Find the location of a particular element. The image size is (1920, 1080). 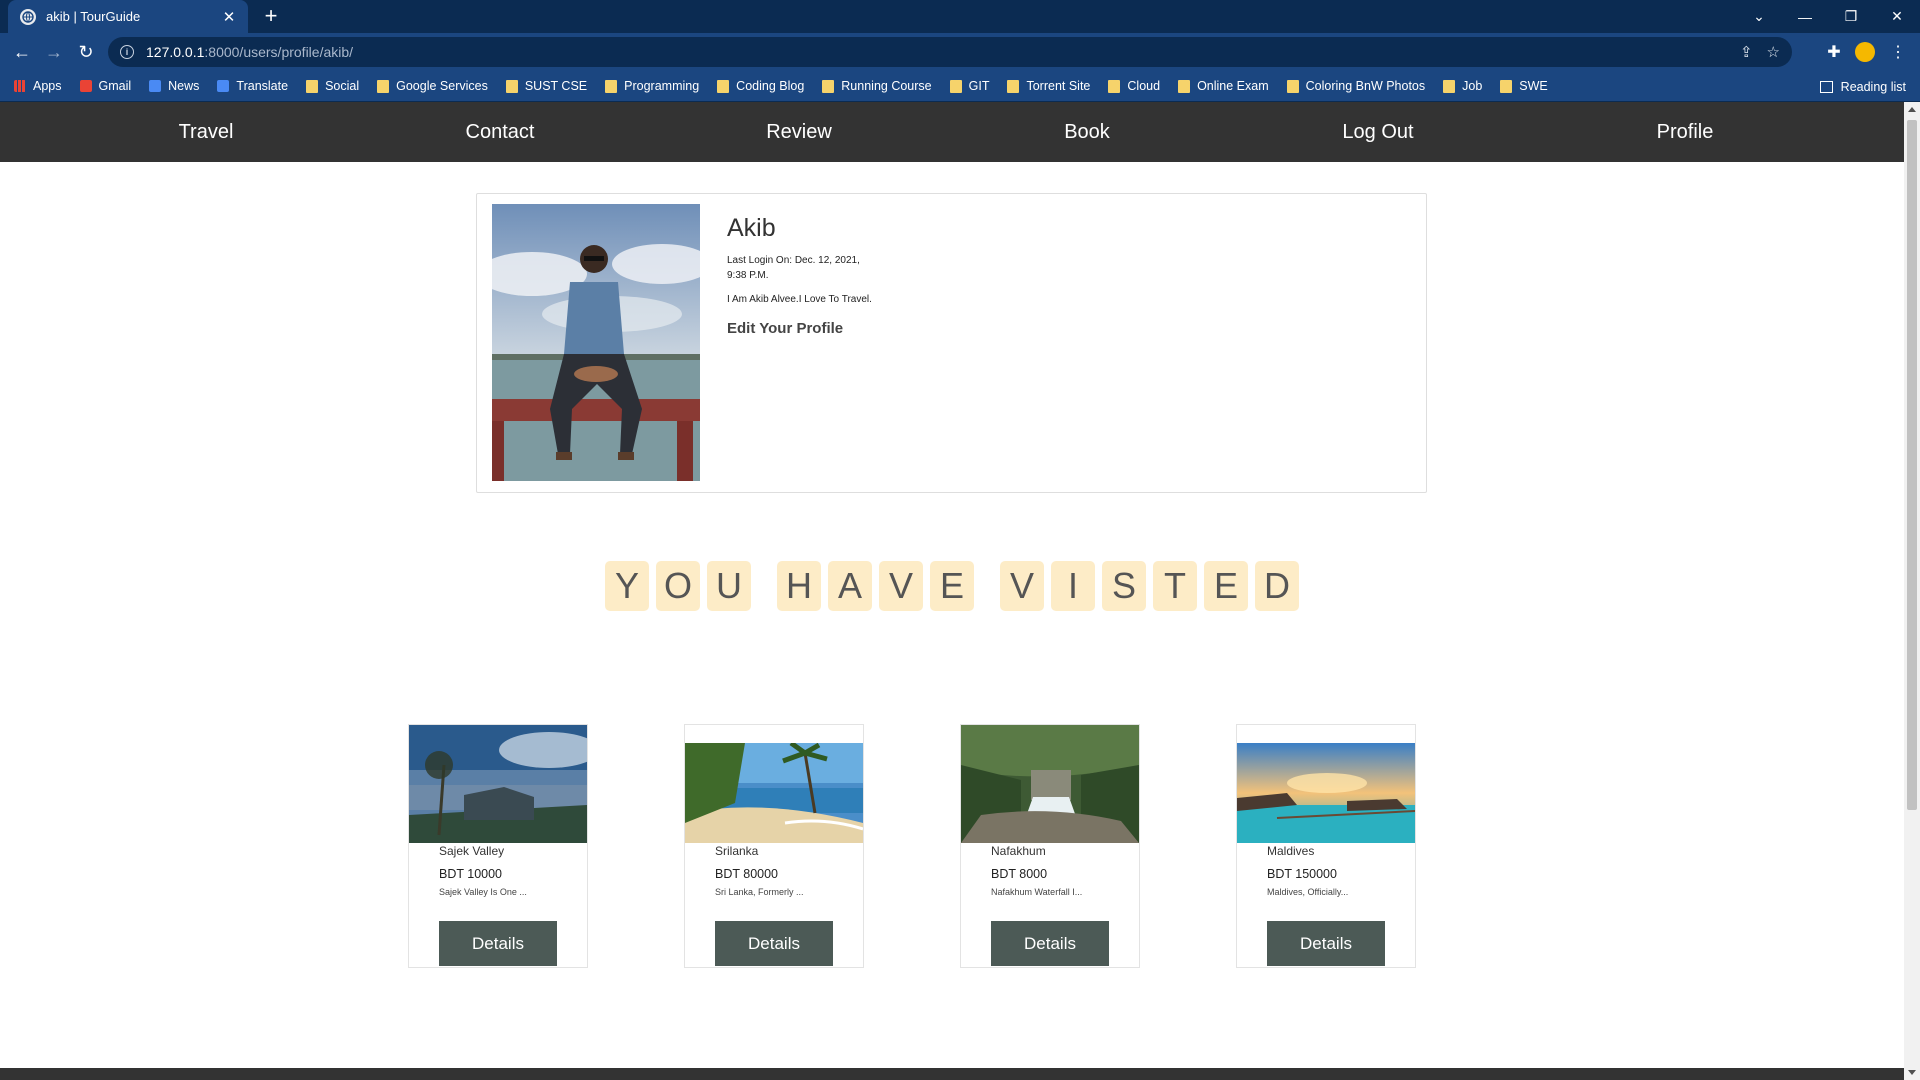

bookmark-running-course: Running Course is located at coordinates (877, 86).